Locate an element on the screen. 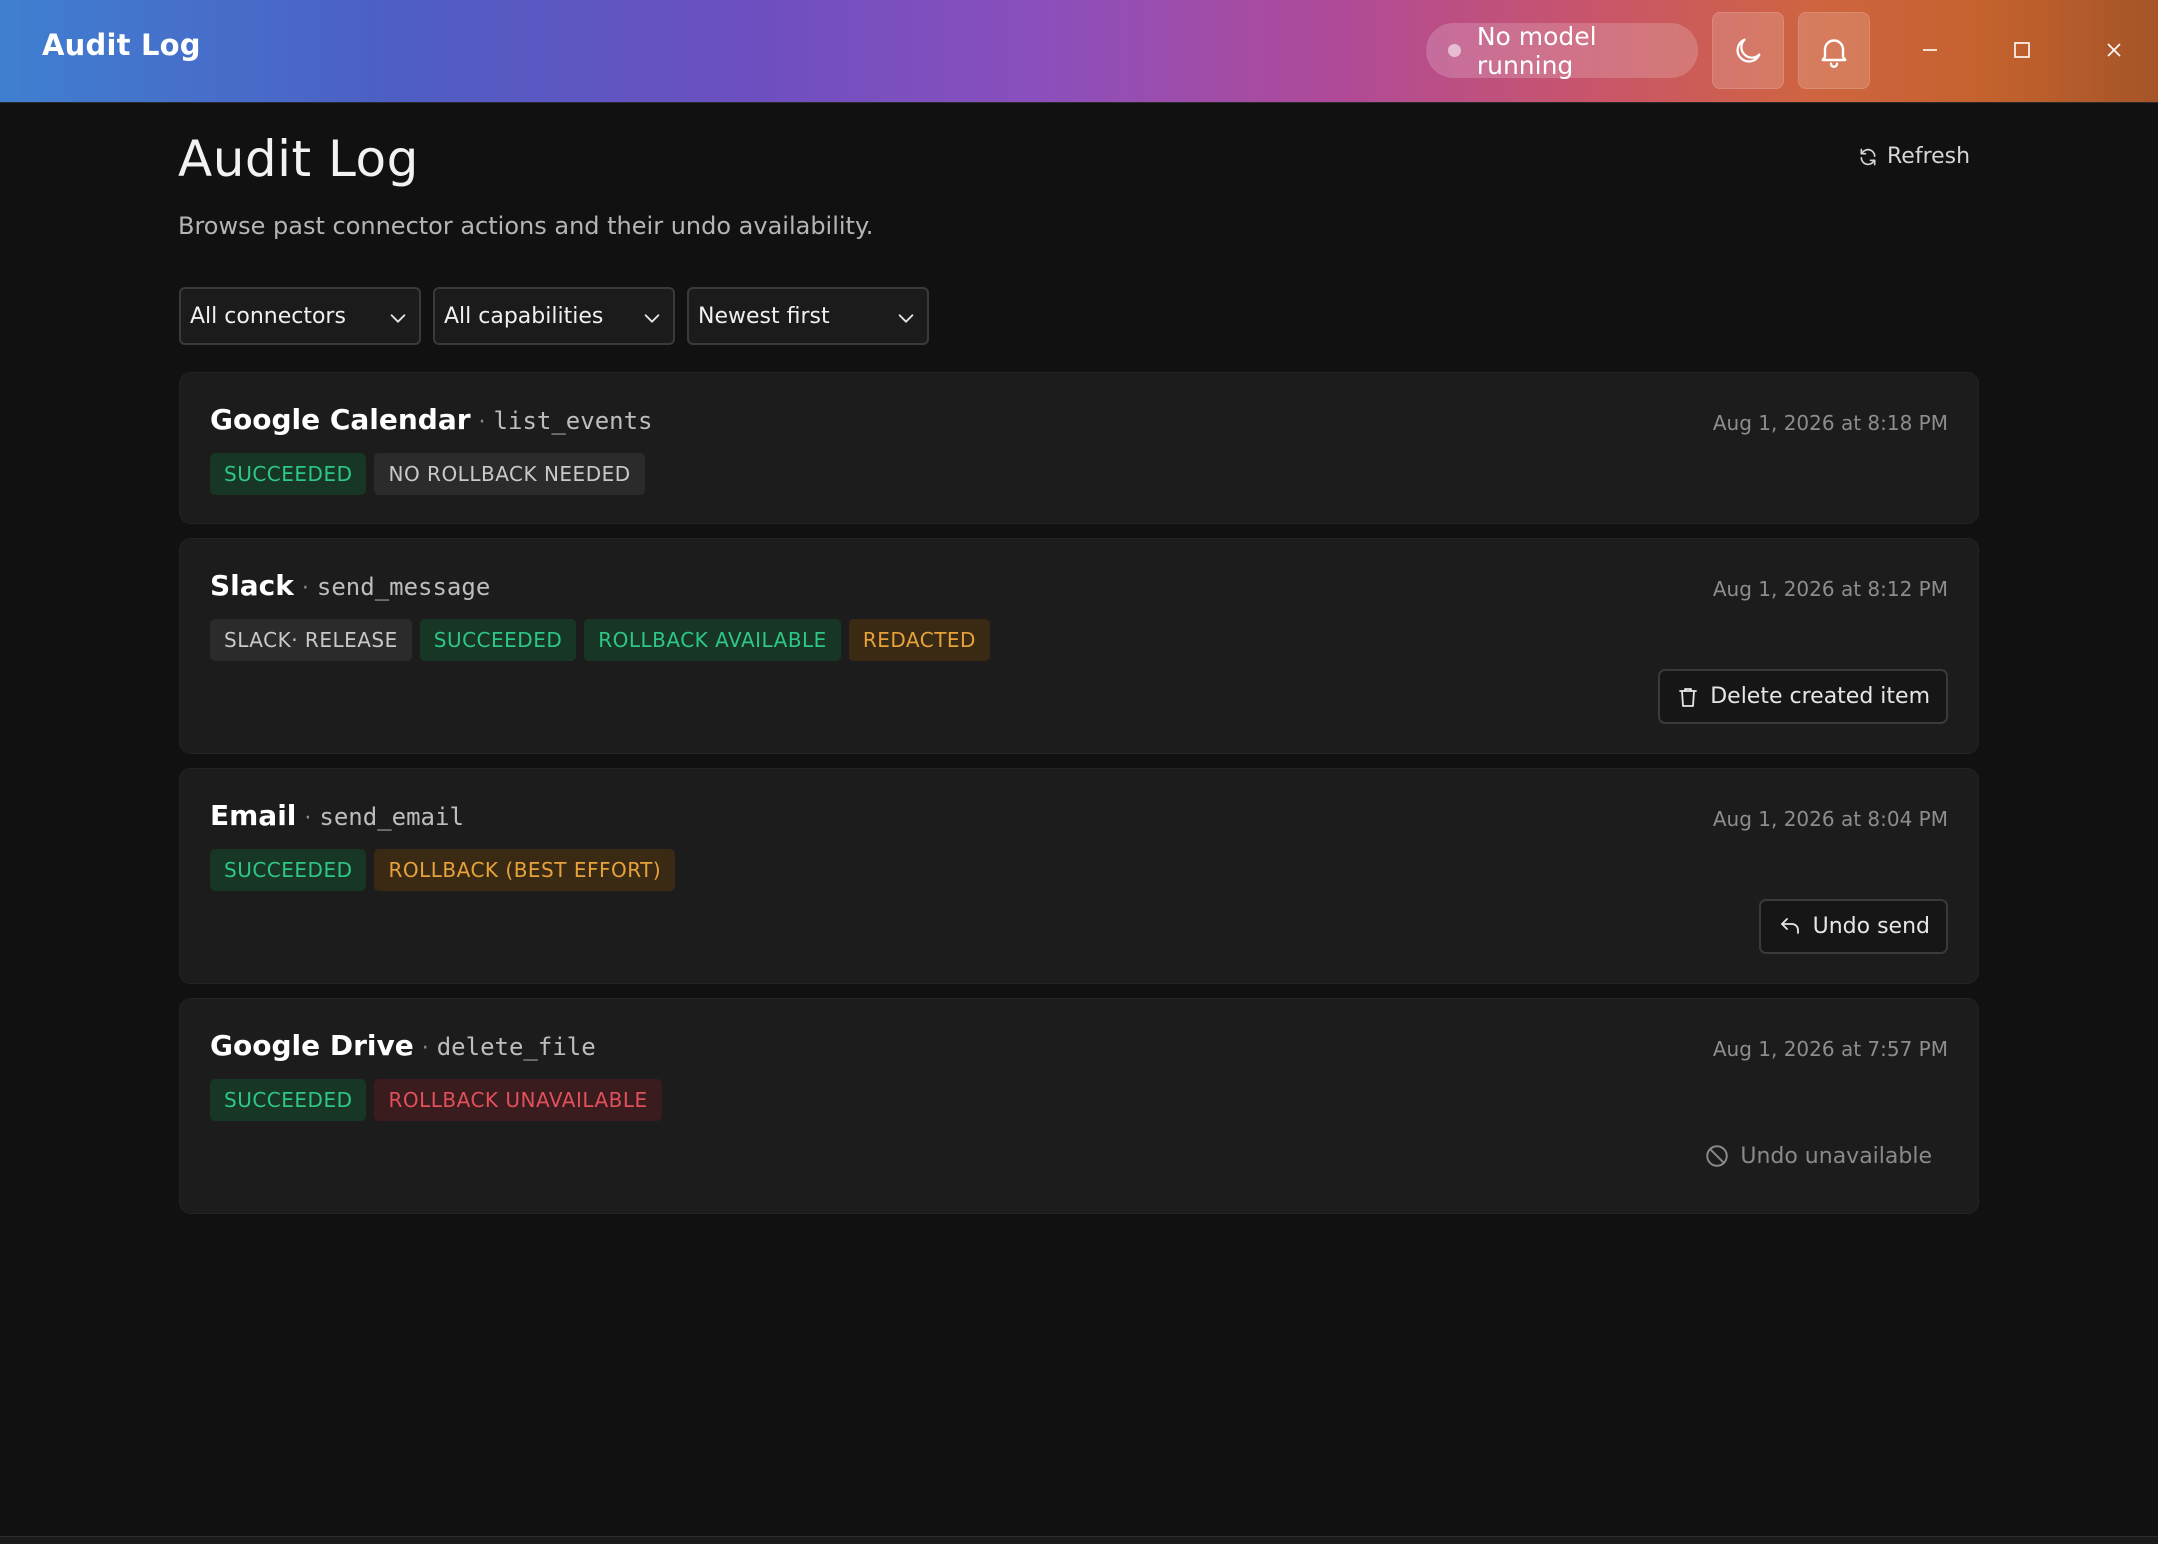  model-status-pill: No model running is located at coordinates (1562, 50).